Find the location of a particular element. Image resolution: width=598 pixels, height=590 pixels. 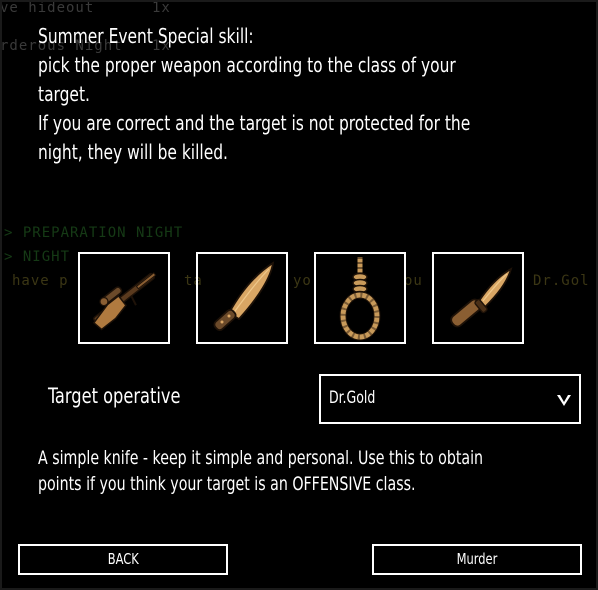

weapon-sniper-rifle is located at coordinates (124, 298).